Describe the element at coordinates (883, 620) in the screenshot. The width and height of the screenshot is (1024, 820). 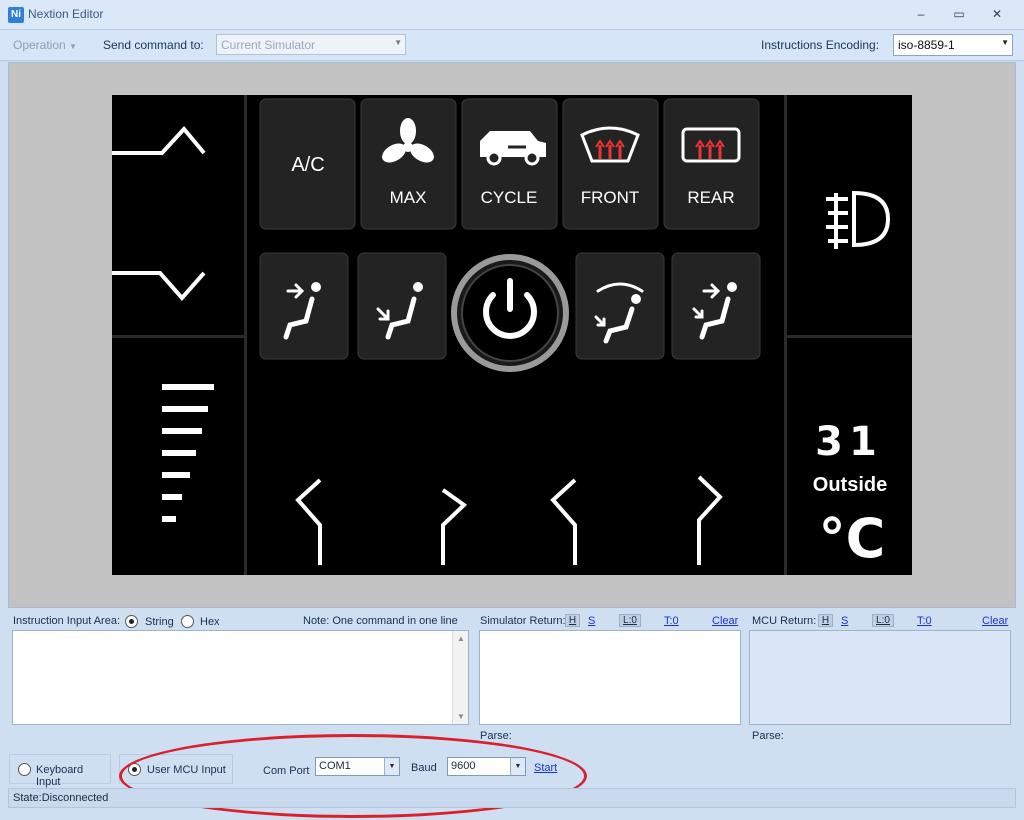
I see `mcu-length-button: L:0` at that location.